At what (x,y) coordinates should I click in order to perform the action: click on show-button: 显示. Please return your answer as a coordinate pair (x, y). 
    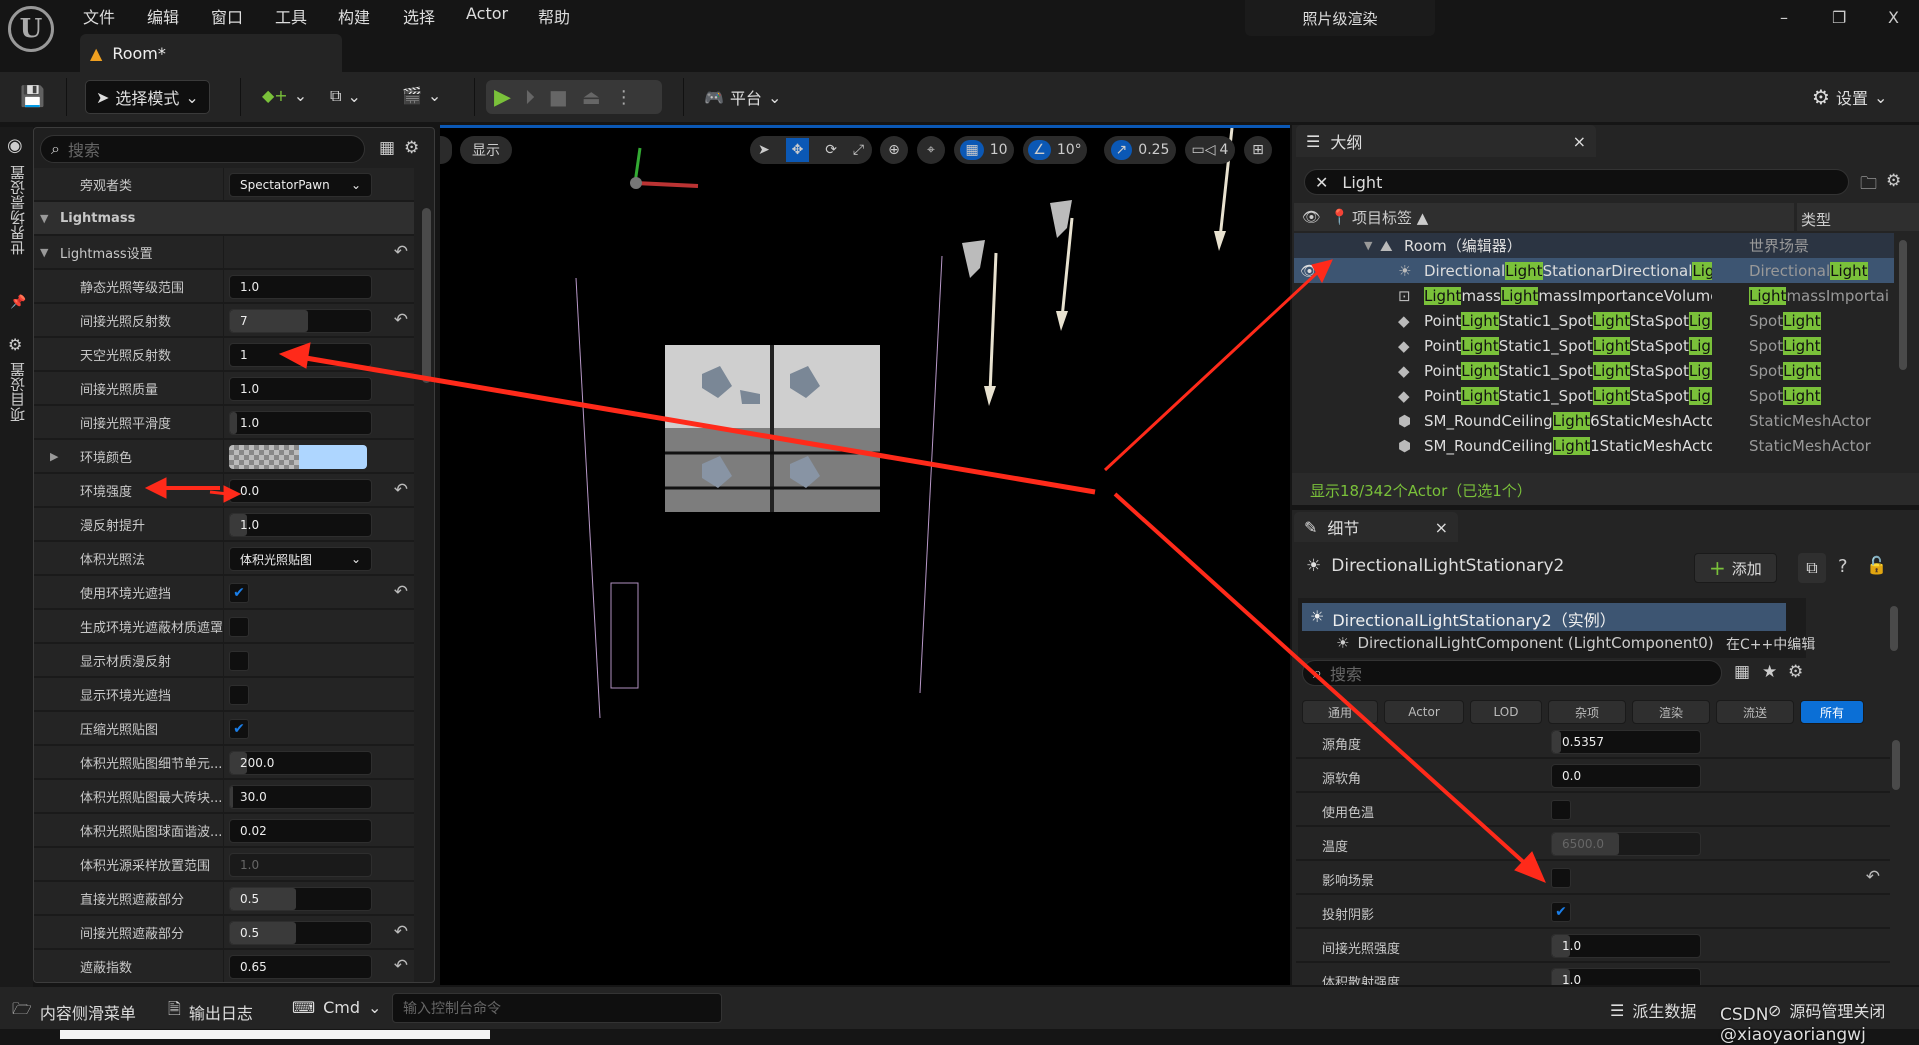
    Looking at the image, I should click on (486, 150).